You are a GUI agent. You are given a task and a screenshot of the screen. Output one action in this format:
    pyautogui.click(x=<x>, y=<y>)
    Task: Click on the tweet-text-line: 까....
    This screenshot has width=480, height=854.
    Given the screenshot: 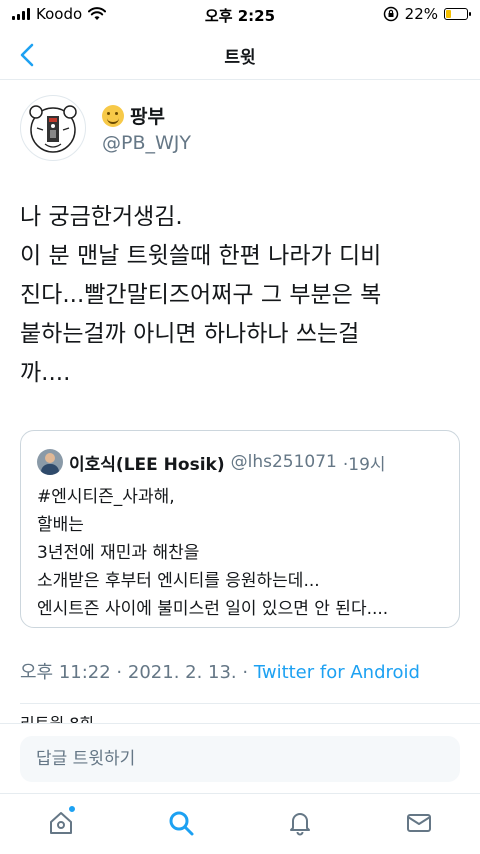 What is the action you would take?
    pyautogui.click(x=45, y=373)
    